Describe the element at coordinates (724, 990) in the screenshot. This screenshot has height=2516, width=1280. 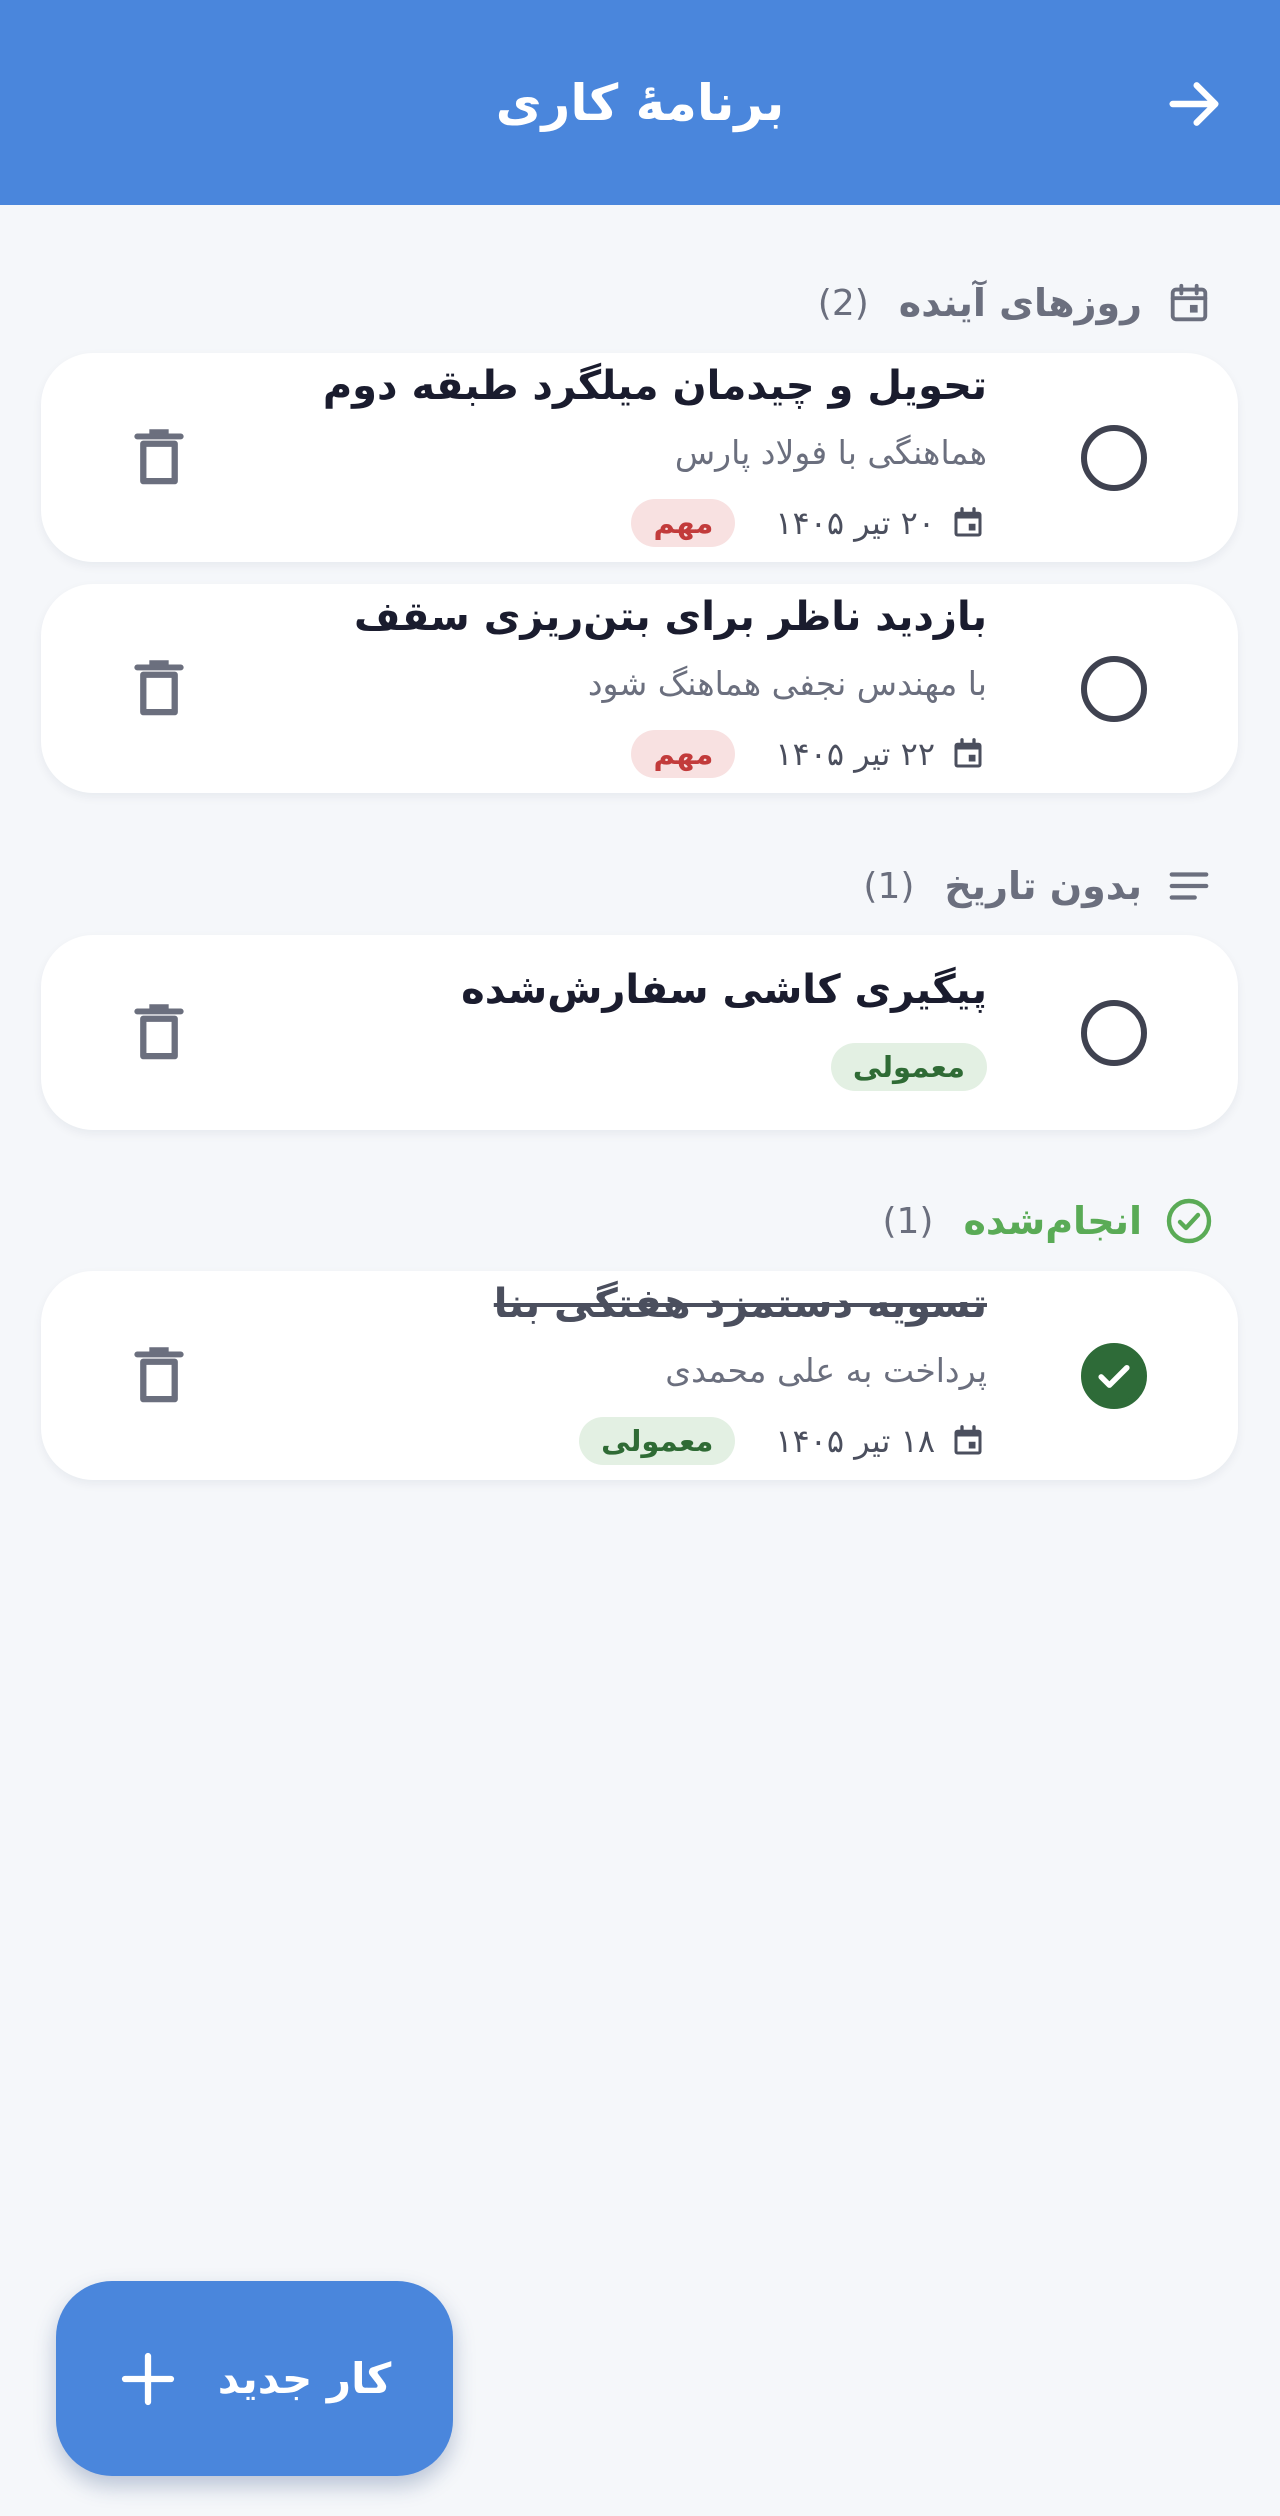
I see `task-title: پیگیری کاشی سفارش‌شده` at that location.